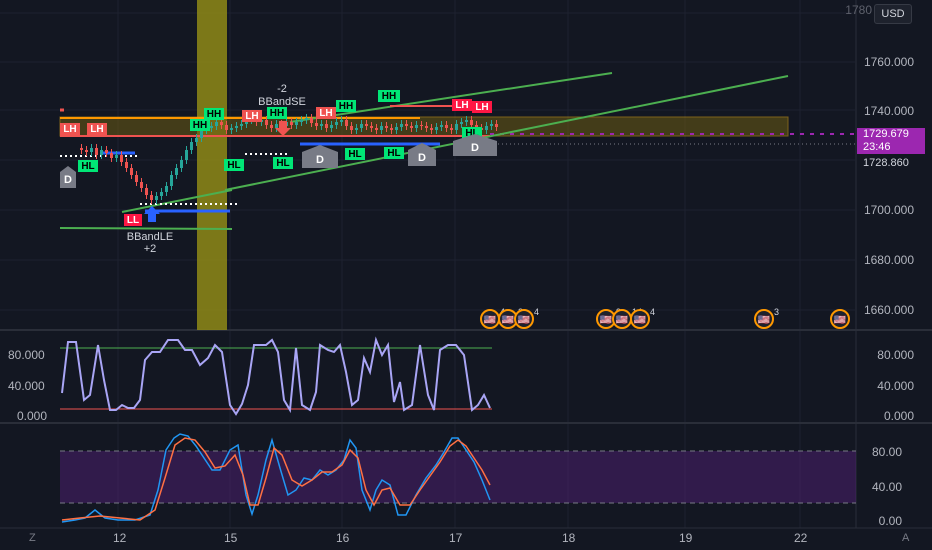 The width and height of the screenshot is (932, 550). I want to click on time-label-22: 22, so click(801, 538).